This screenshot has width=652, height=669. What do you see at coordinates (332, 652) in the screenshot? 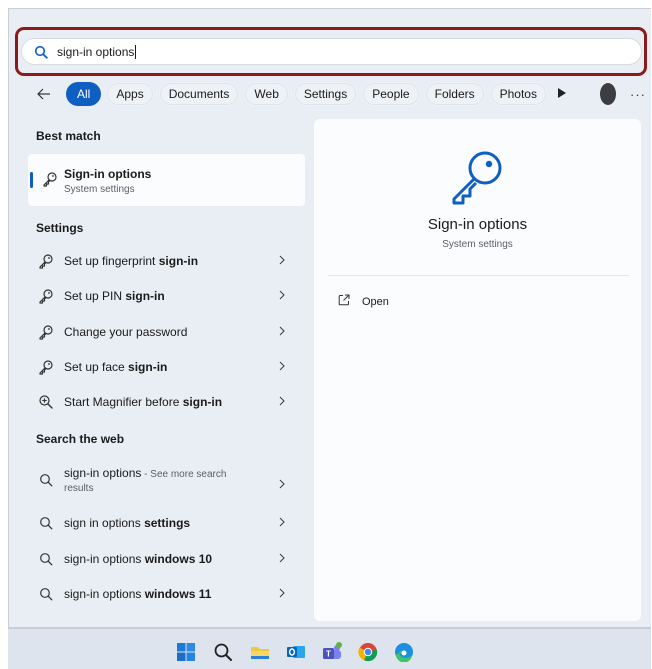
I see `teams-icon: T` at bounding box center [332, 652].